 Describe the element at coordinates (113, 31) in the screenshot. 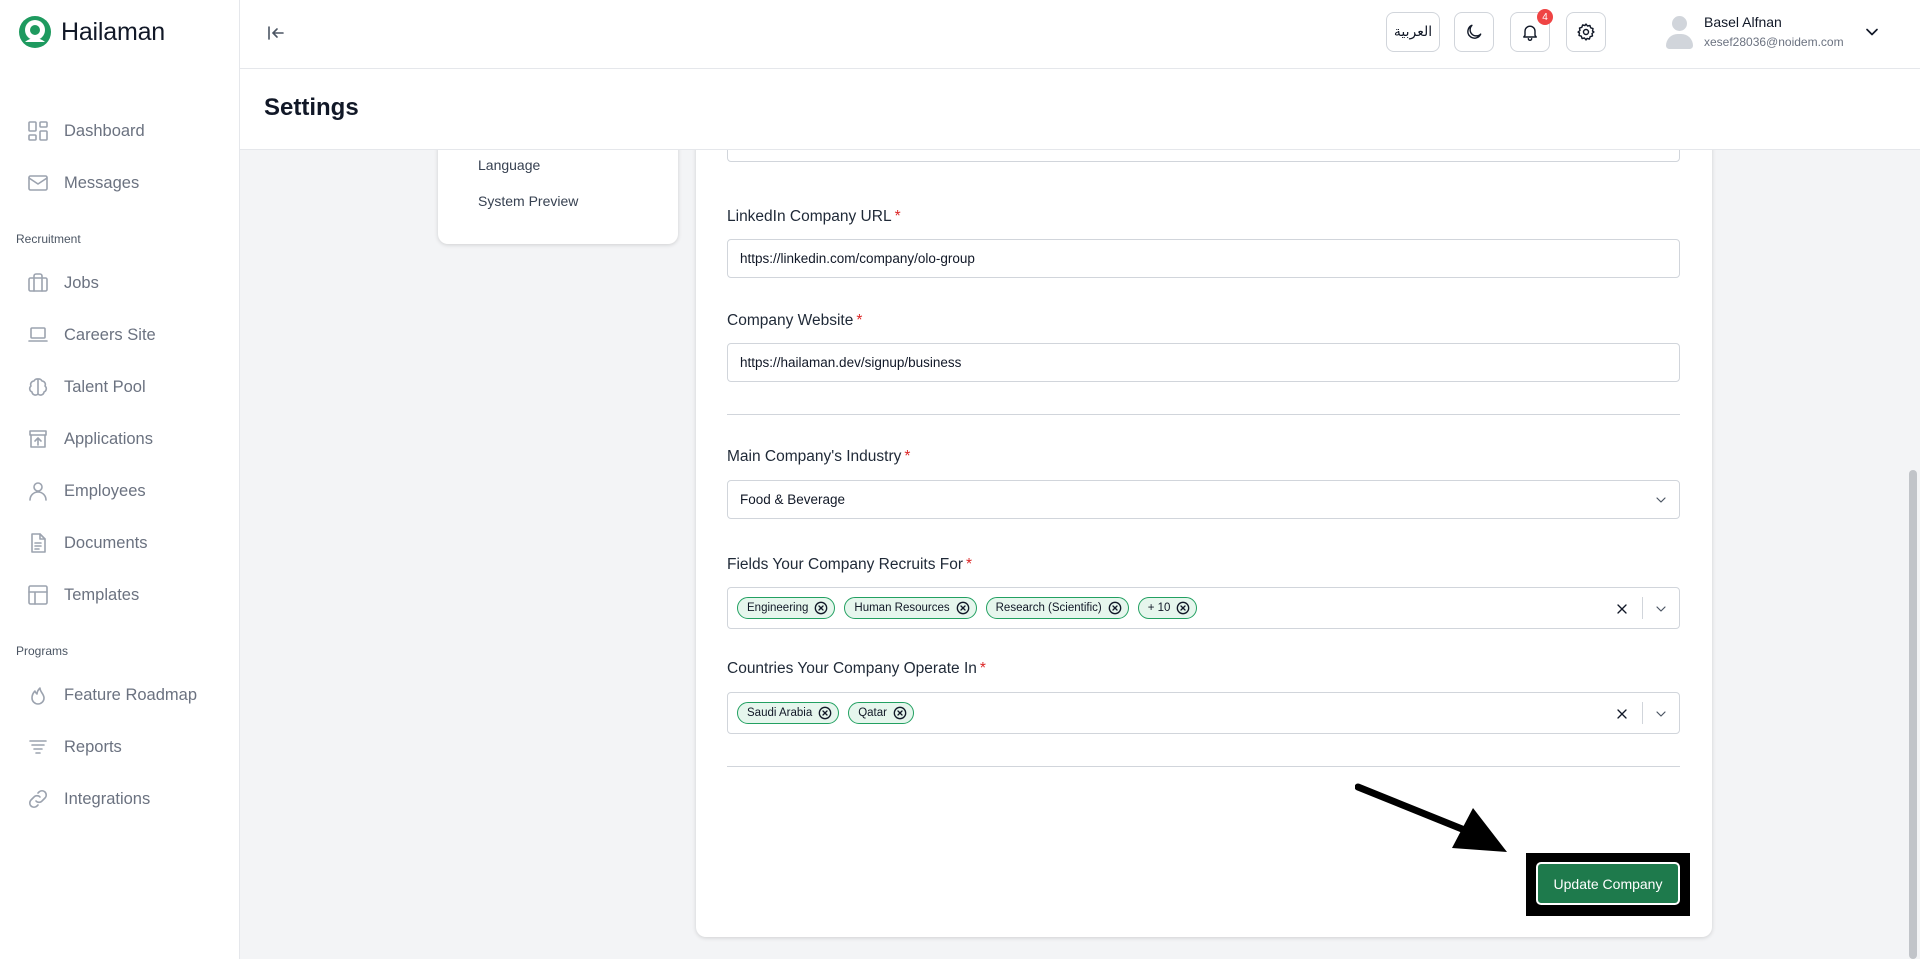

I see `app-name: Hailaman` at that location.